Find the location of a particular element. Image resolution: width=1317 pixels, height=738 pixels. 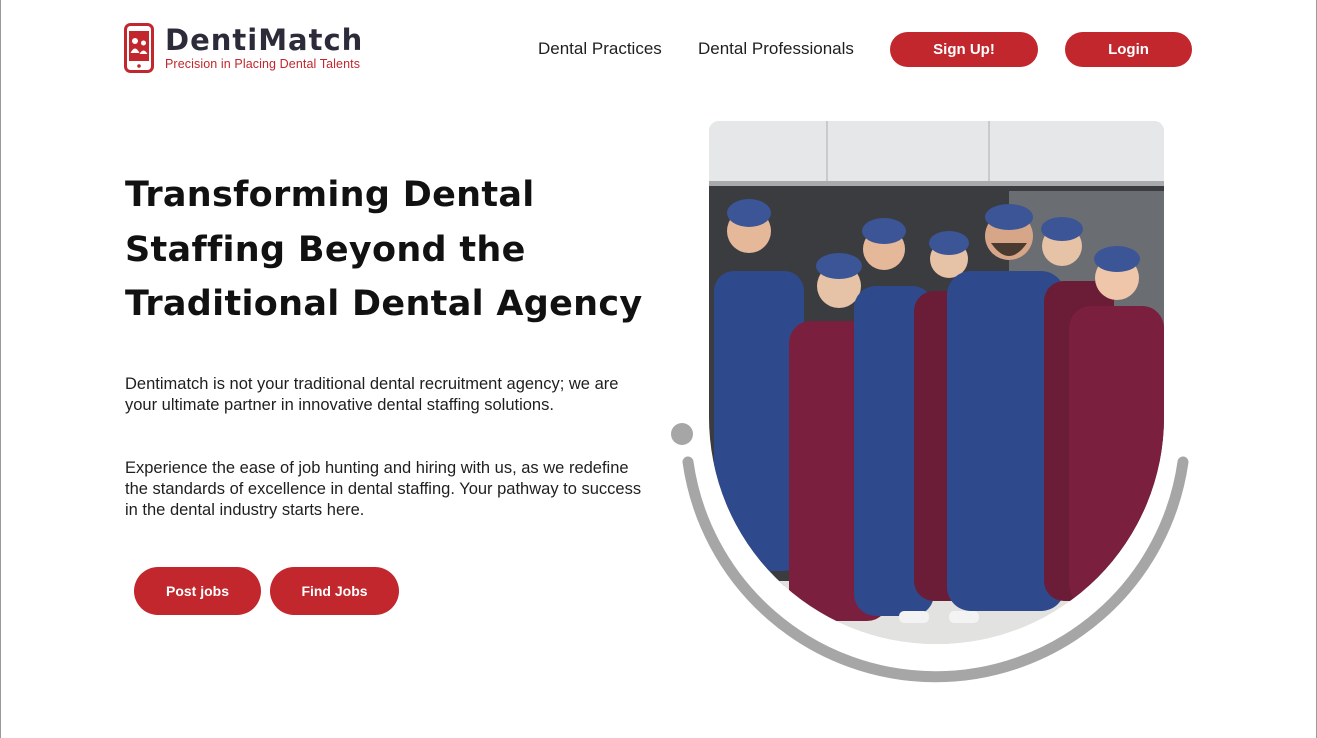

phone-with-people-icon is located at coordinates (139, 48).